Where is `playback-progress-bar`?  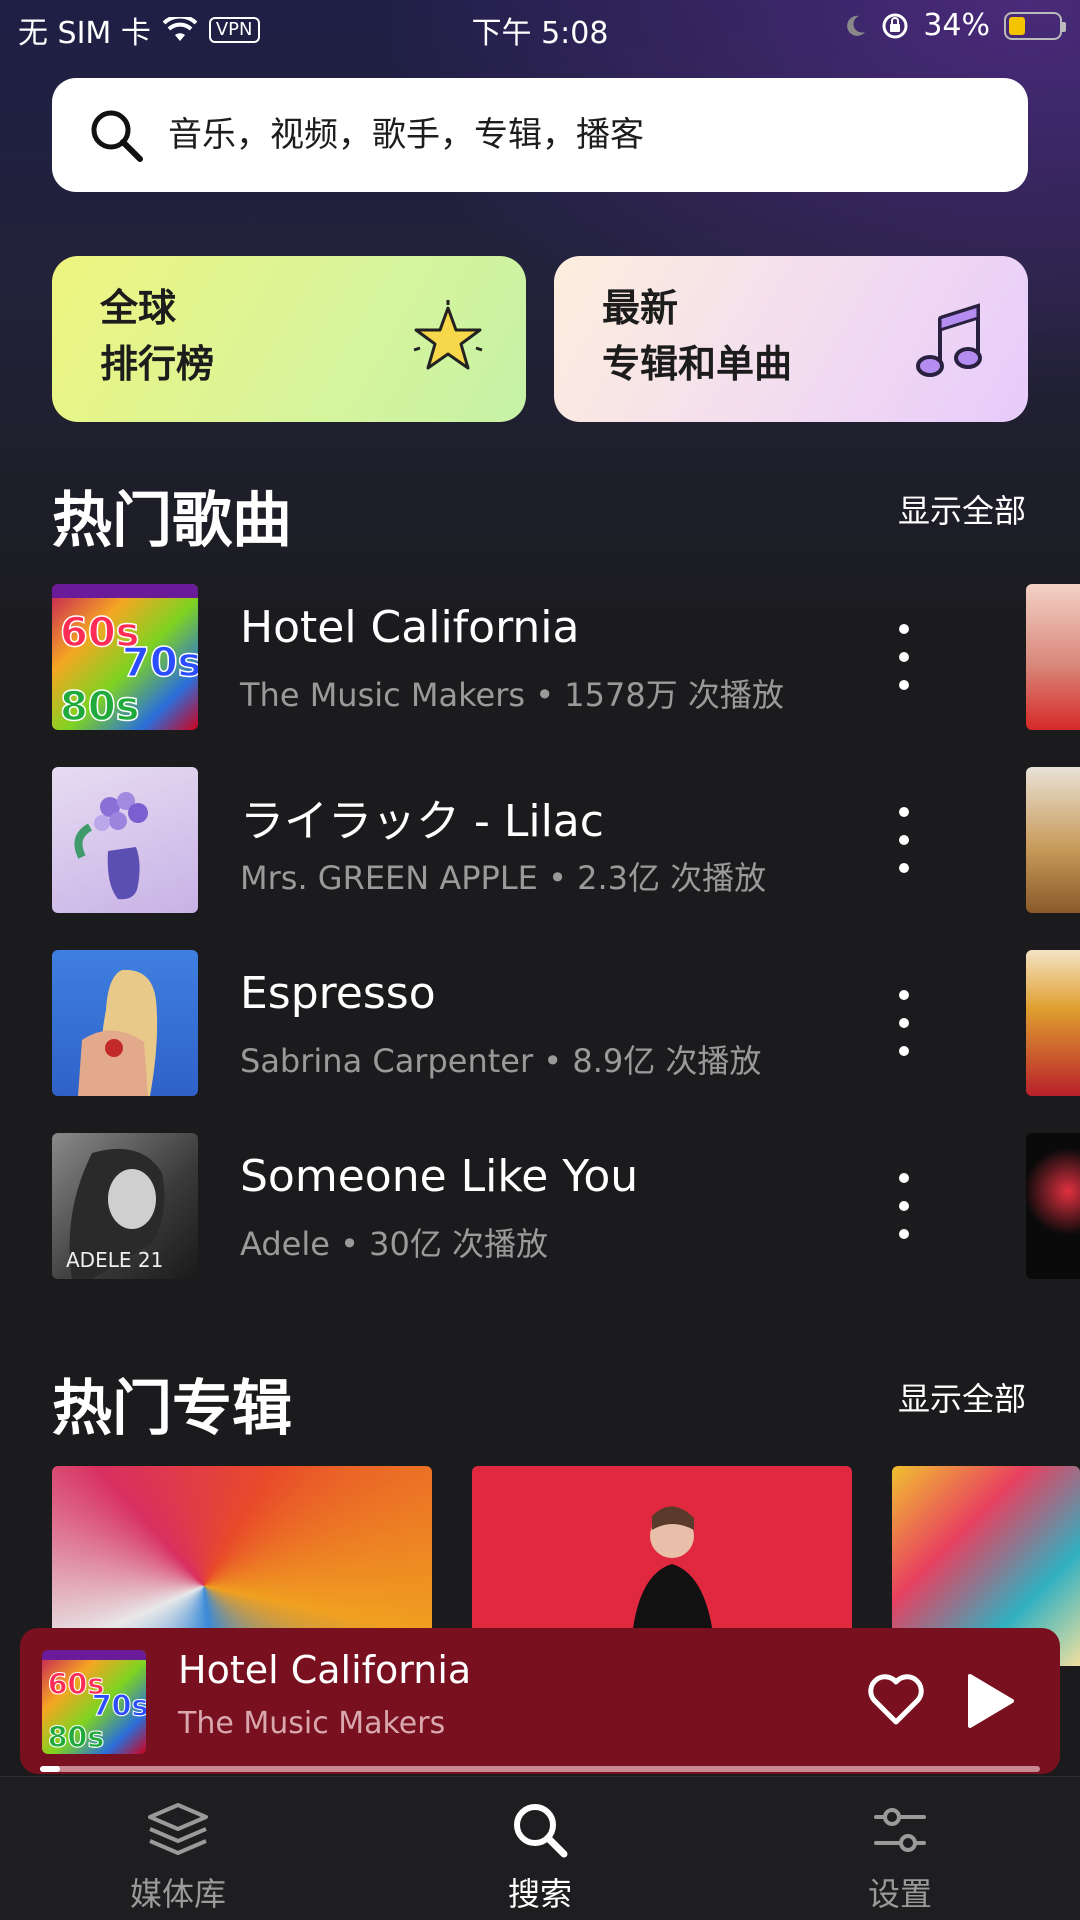
playback-progress-bar is located at coordinates (540, 1769).